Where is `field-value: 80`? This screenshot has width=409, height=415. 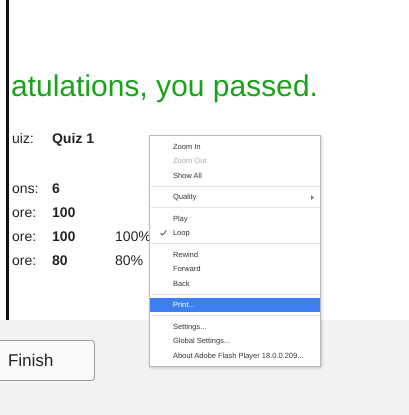 field-value: 80 is located at coordinates (60, 260).